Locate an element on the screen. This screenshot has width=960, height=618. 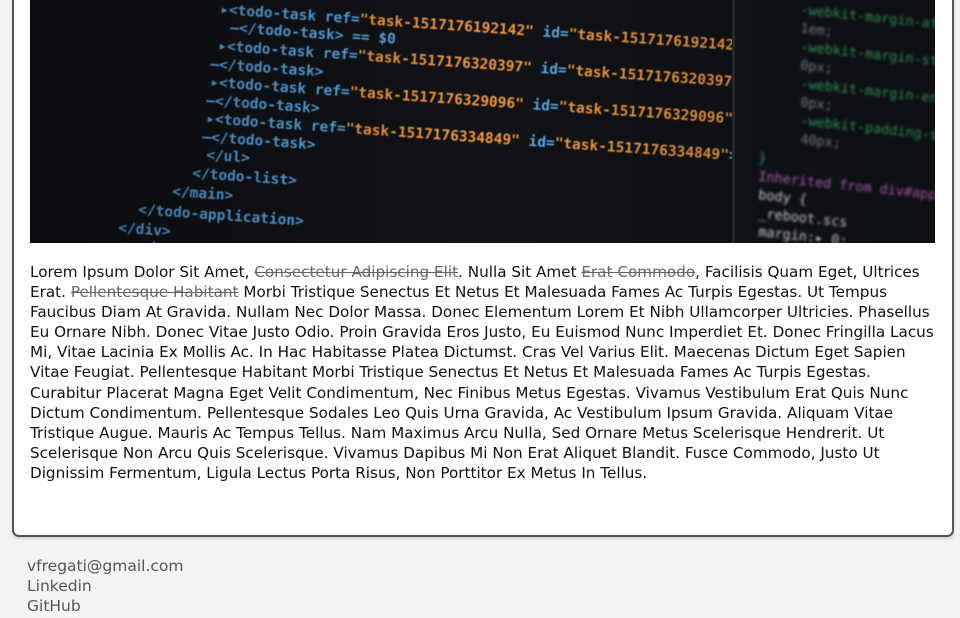
footer-linkedin-link: Linkedin is located at coordinates (105, 586).